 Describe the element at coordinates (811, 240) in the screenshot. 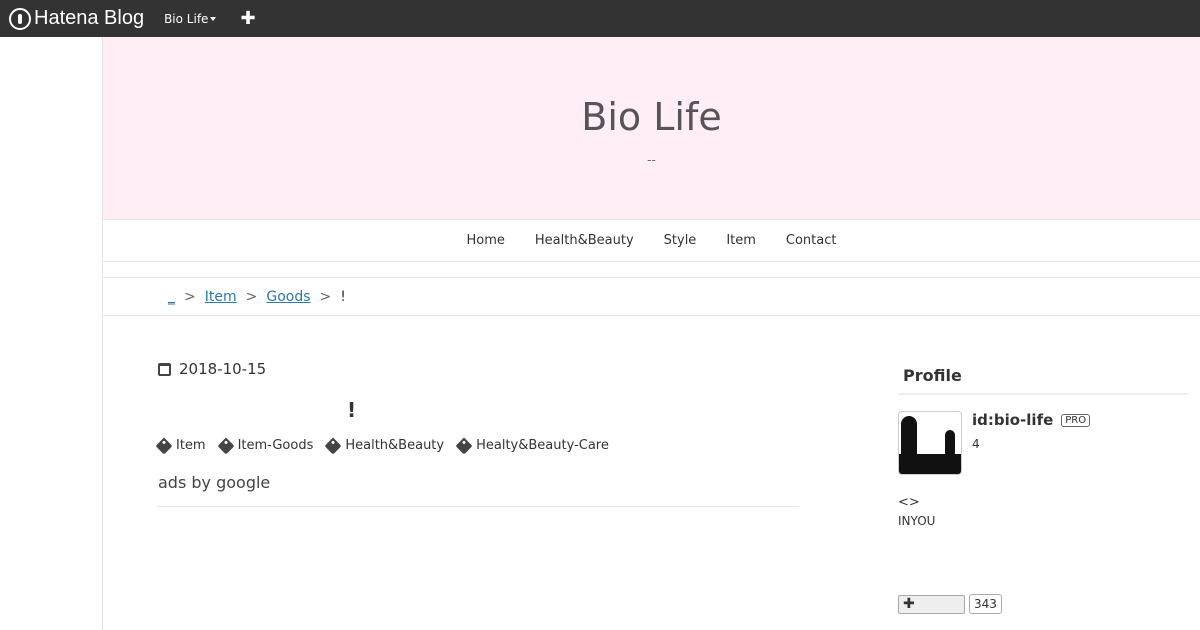

I see `nav-contact: Contact` at that location.